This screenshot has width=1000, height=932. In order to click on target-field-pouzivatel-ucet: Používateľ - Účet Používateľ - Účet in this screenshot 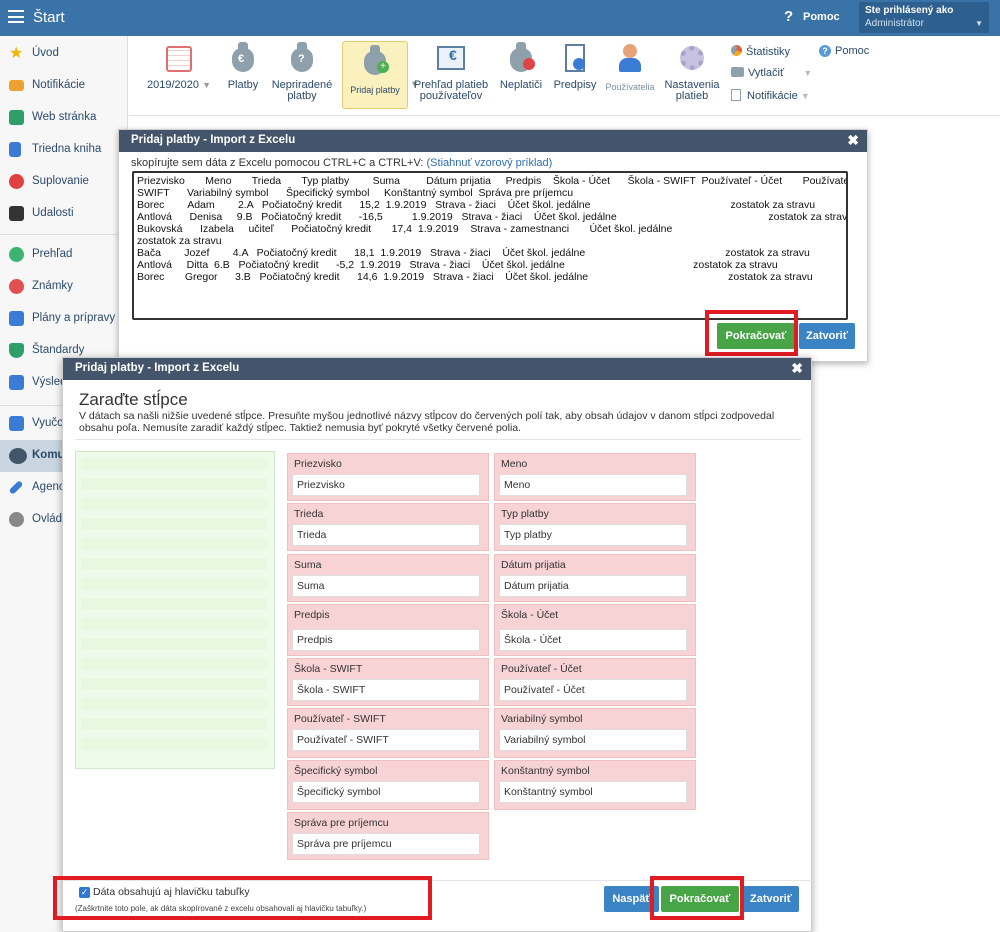, I will do `click(595, 682)`.